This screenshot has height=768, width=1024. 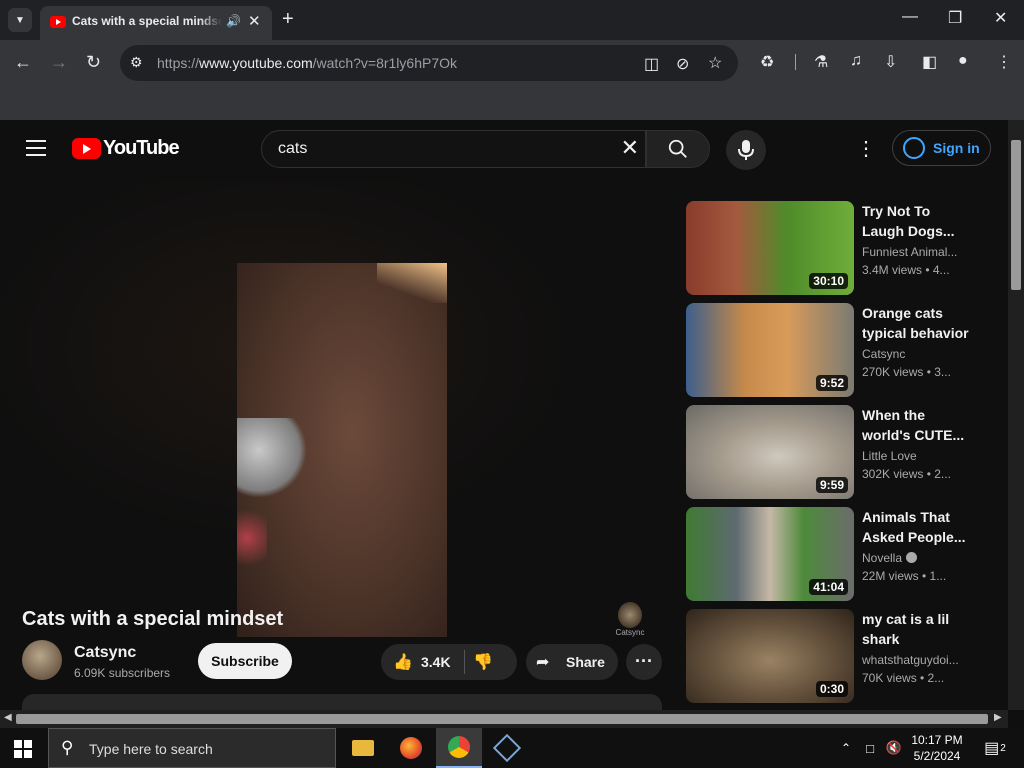 I want to click on tray-chevron-up-icon: ⌃, so click(x=846, y=748).